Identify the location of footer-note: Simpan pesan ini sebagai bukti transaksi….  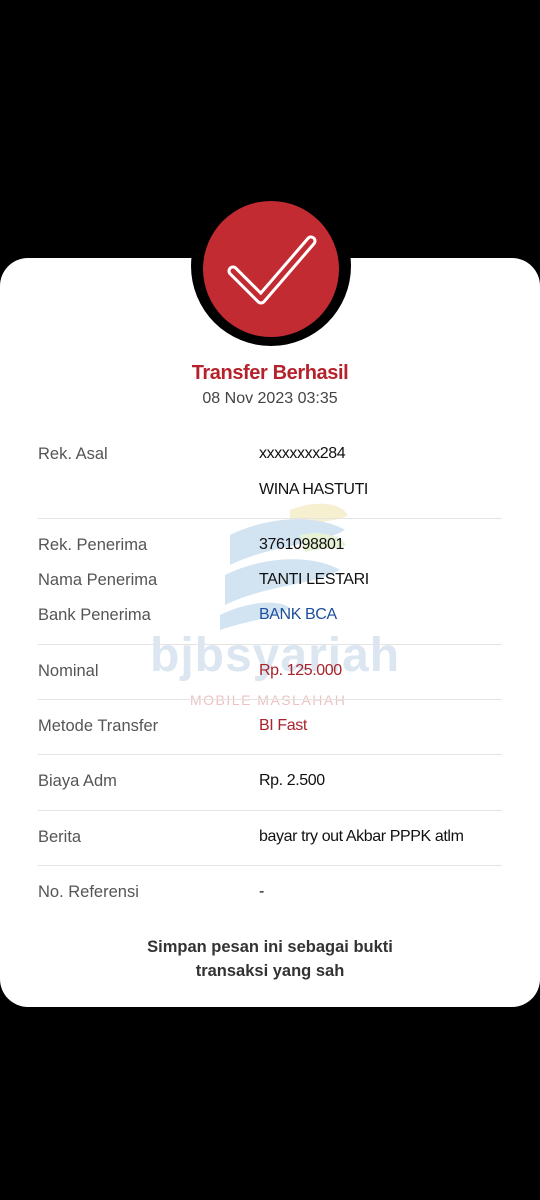
(270, 959).